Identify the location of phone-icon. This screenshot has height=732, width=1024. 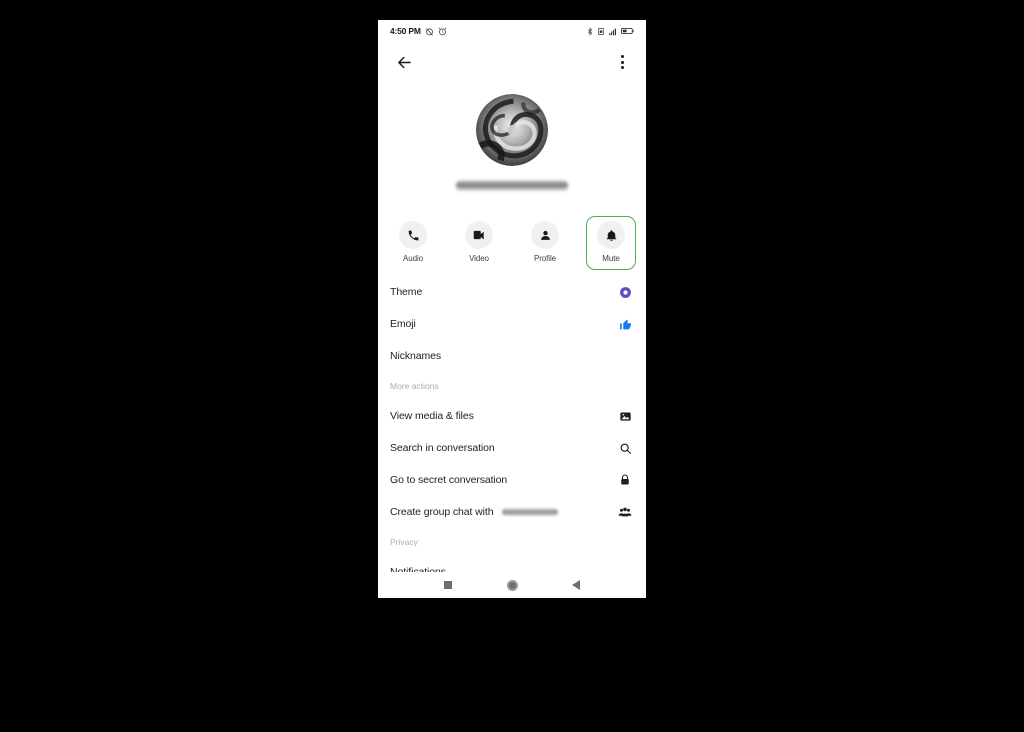
(413, 235).